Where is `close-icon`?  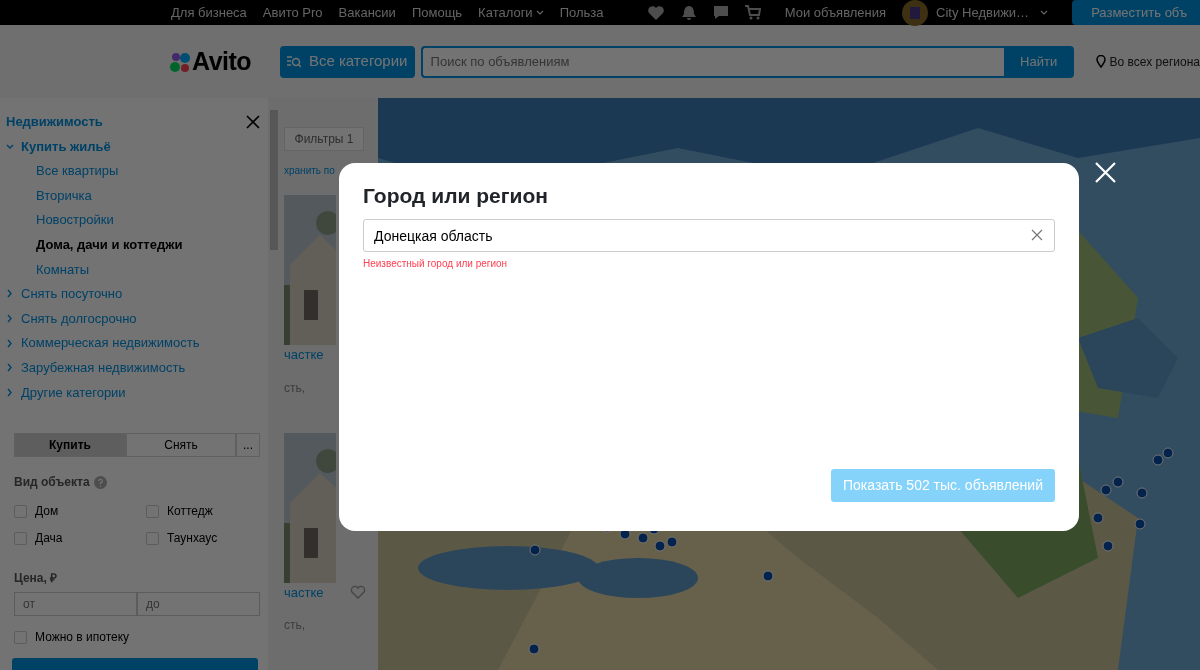
close-icon is located at coordinates (253, 122).